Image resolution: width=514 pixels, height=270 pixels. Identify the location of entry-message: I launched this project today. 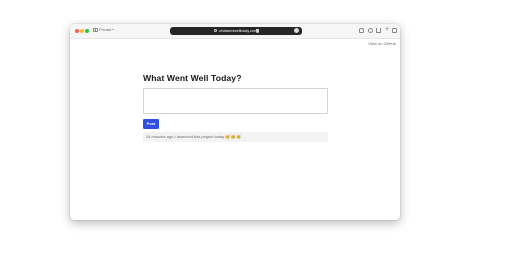
(199, 136).